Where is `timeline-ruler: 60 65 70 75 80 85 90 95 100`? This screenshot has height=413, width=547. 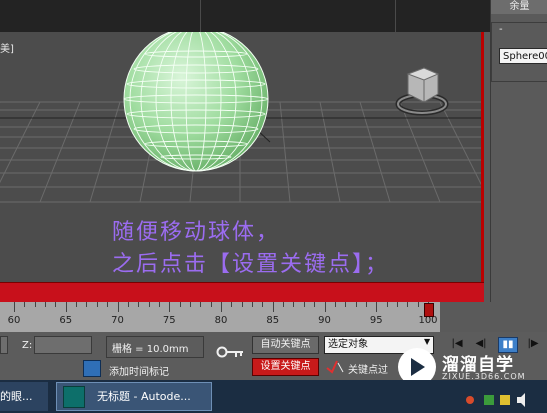 timeline-ruler: 60 65 70 75 80 85 90 95 100 is located at coordinates (220, 317).